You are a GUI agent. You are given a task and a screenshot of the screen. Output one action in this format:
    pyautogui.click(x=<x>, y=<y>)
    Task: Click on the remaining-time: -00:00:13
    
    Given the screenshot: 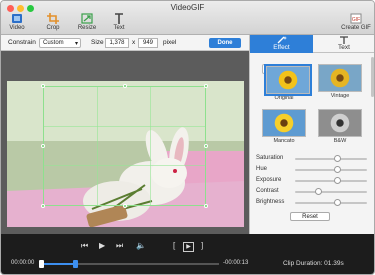 What is the action you would take?
    pyautogui.click(x=236, y=263)
    